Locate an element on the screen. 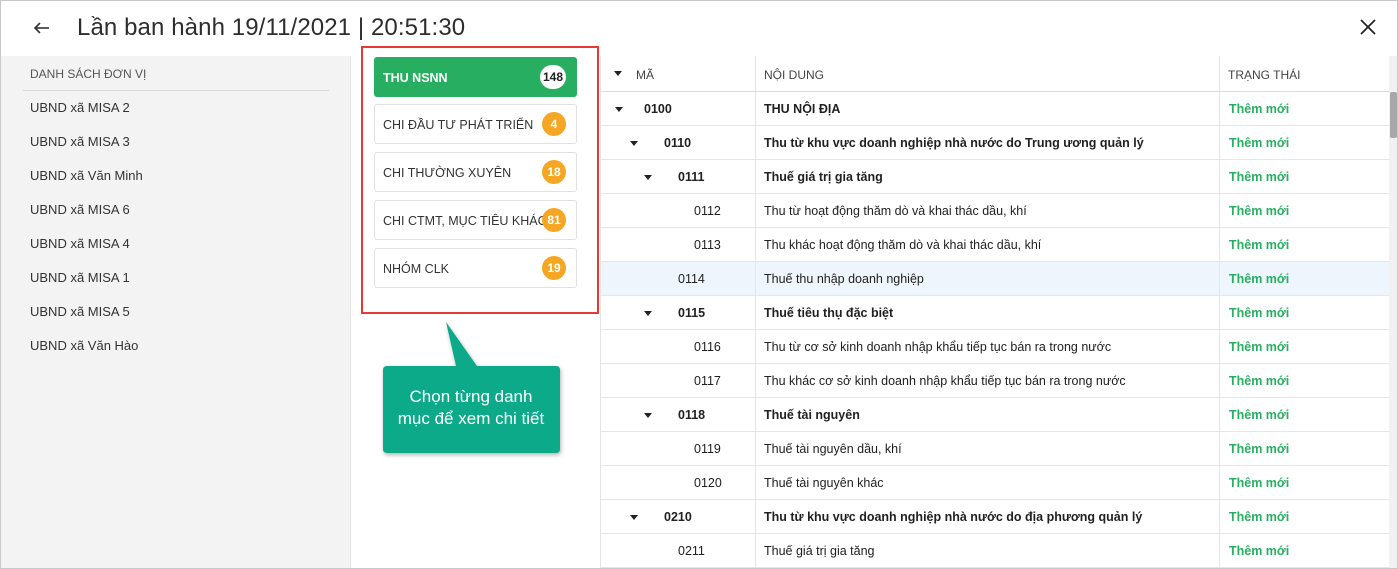 Image resolution: width=1398 pixels, height=569 pixels. column-label: TRẠNG THÁI is located at coordinates (1264, 75).